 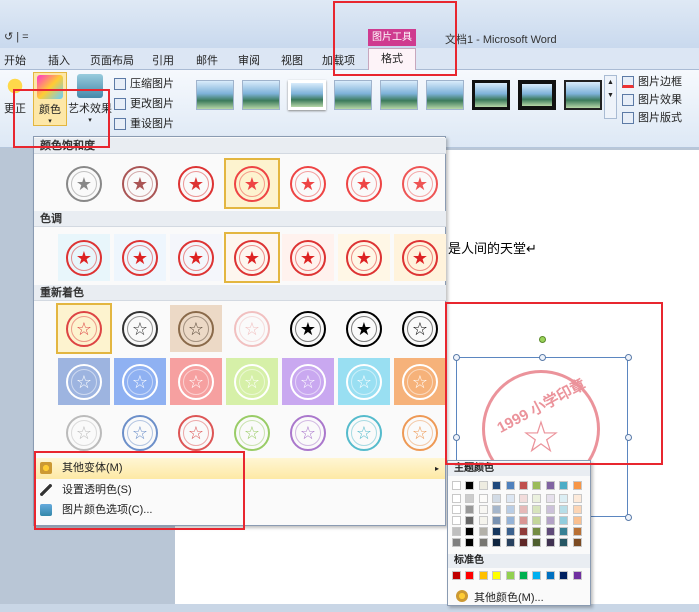 What do you see at coordinates (364, 328) in the screenshot?
I see `recolor-option: ★` at bounding box center [364, 328].